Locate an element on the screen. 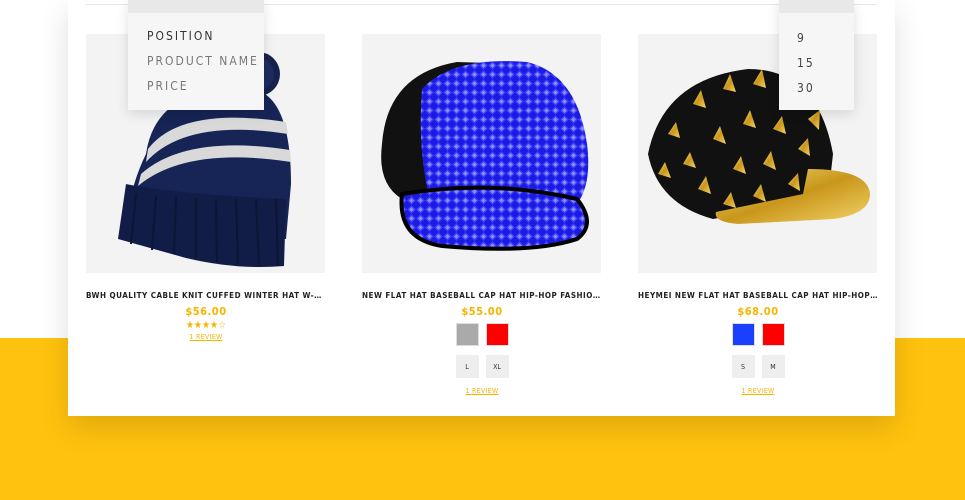 The width and height of the screenshot is (965, 500). sequin-cap-icon is located at coordinates (485, 156).